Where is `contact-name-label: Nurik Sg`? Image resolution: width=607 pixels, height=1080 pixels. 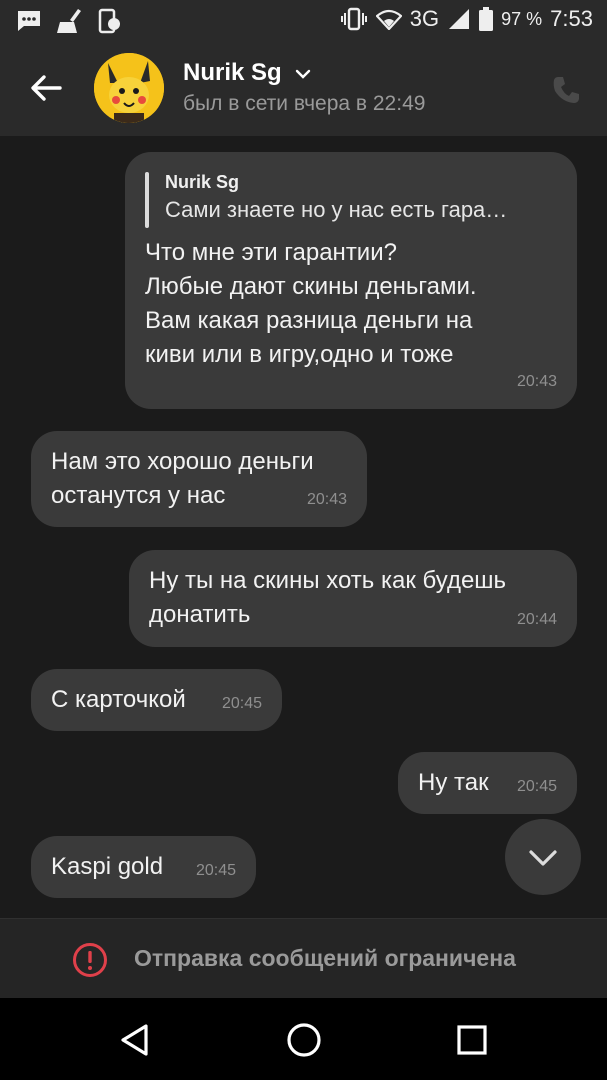 contact-name-label: Nurik Sg is located at coordinates (232, 72).